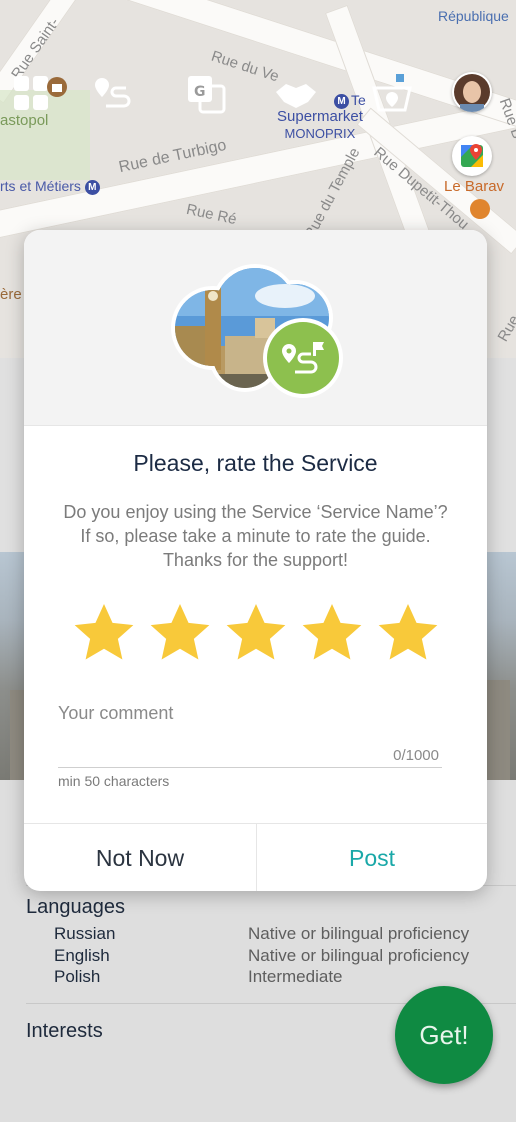 The height and width of the screenshot is (1122, 516). What do you see at coordinates (255, 463) in the screenshot?
I see `dialog-title: Please, rate the Service` at bounding box center [255, 463].